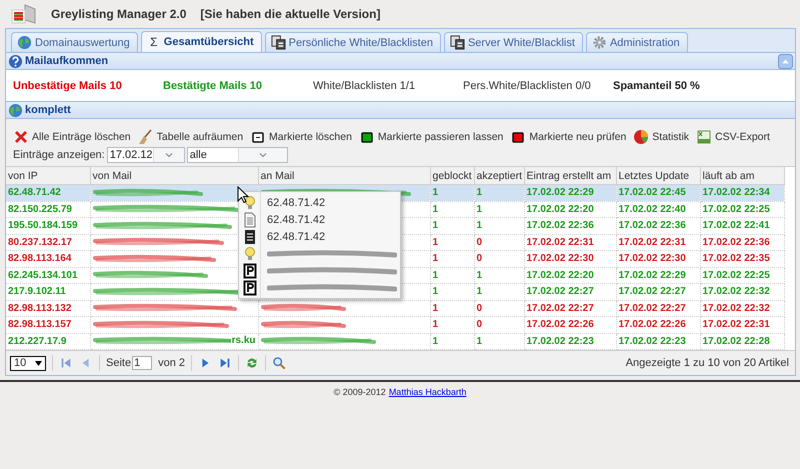  What do you see at coordinates (742, 226) in the screenshot?
I see `table-cell: 17.02.02 22:41` at bounding box center [742, 226].